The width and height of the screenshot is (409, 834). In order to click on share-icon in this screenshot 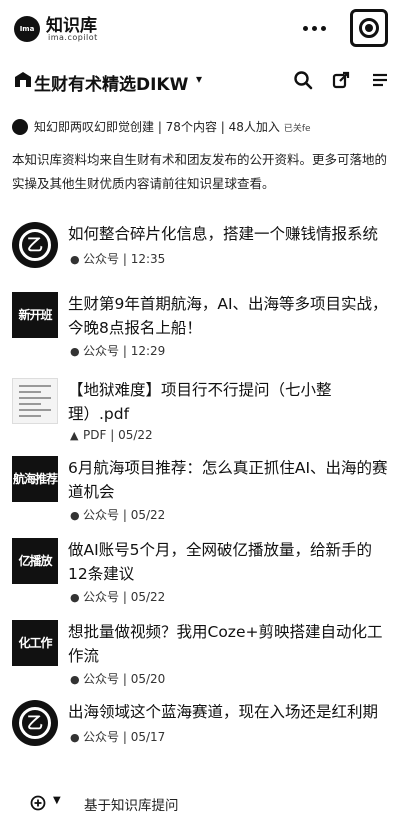, I will do `click(341, 80)`.